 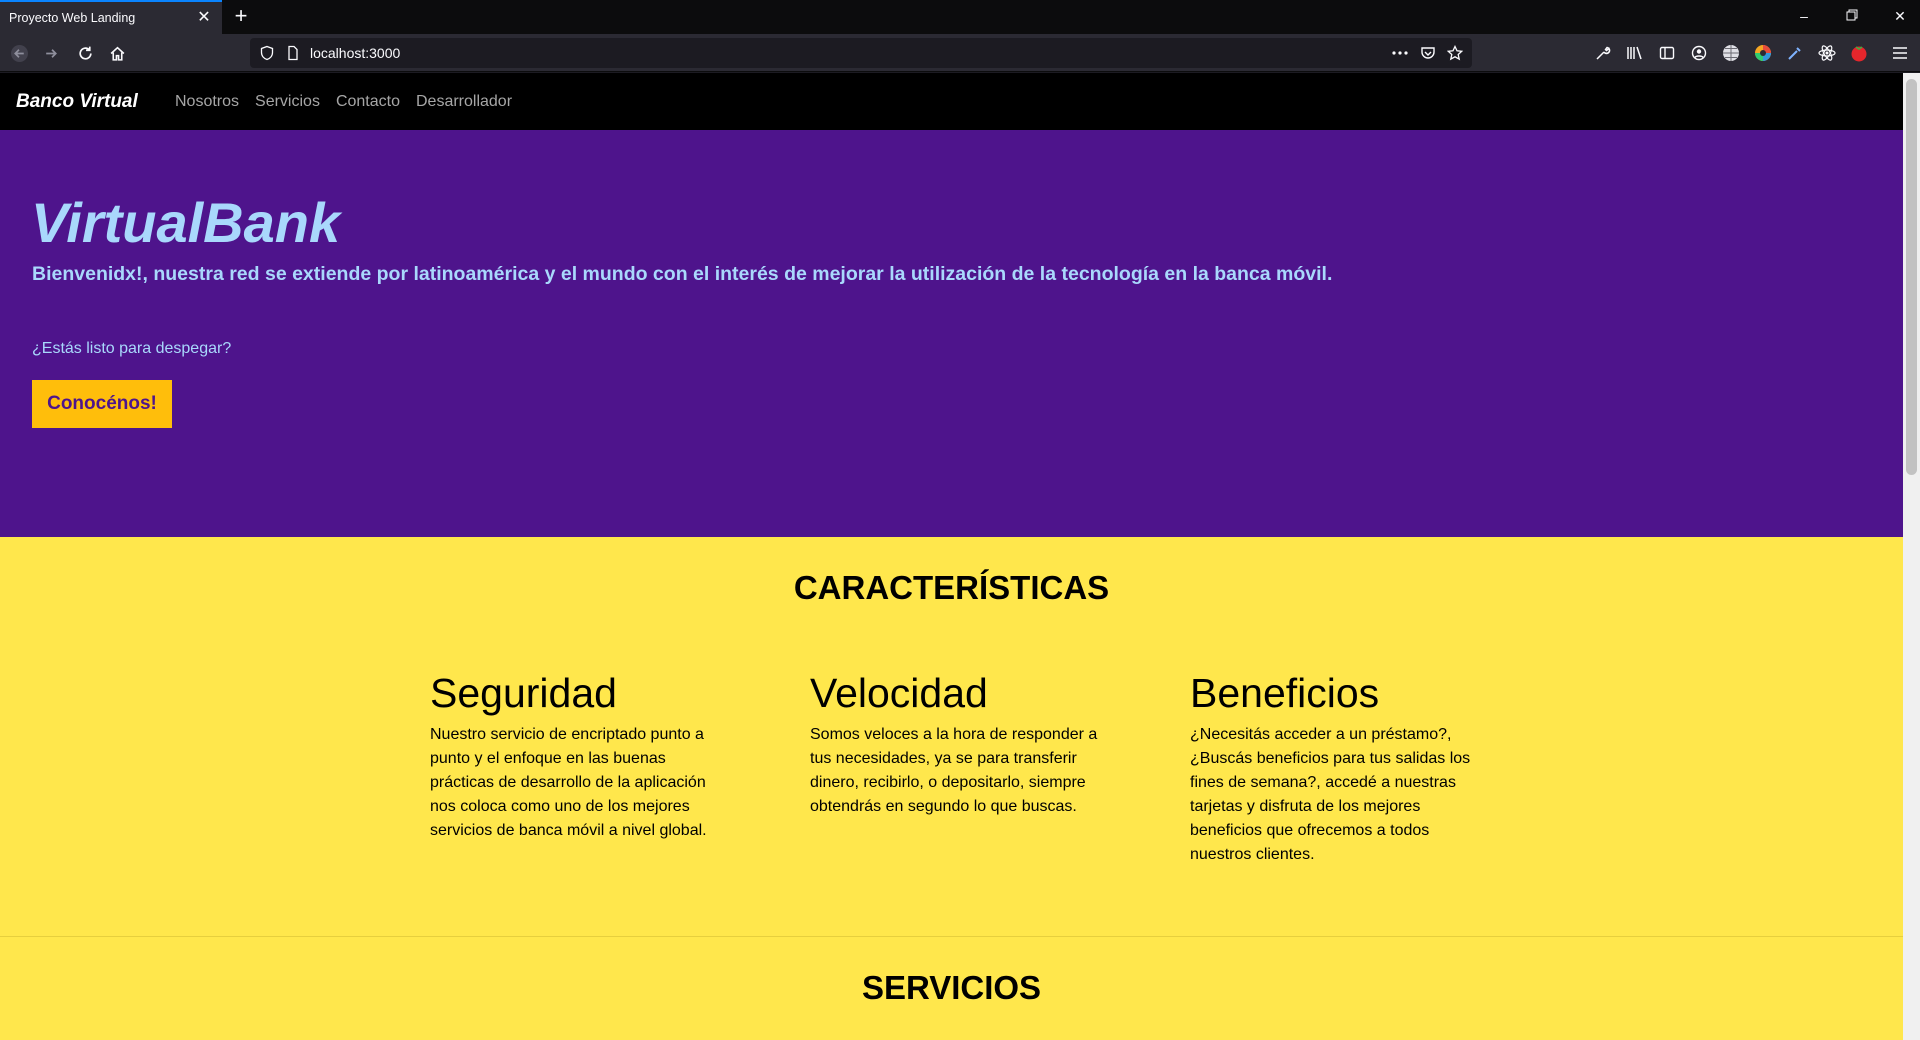 I want to click on hero-title: VirtualBank, so click(x=186, y=222).